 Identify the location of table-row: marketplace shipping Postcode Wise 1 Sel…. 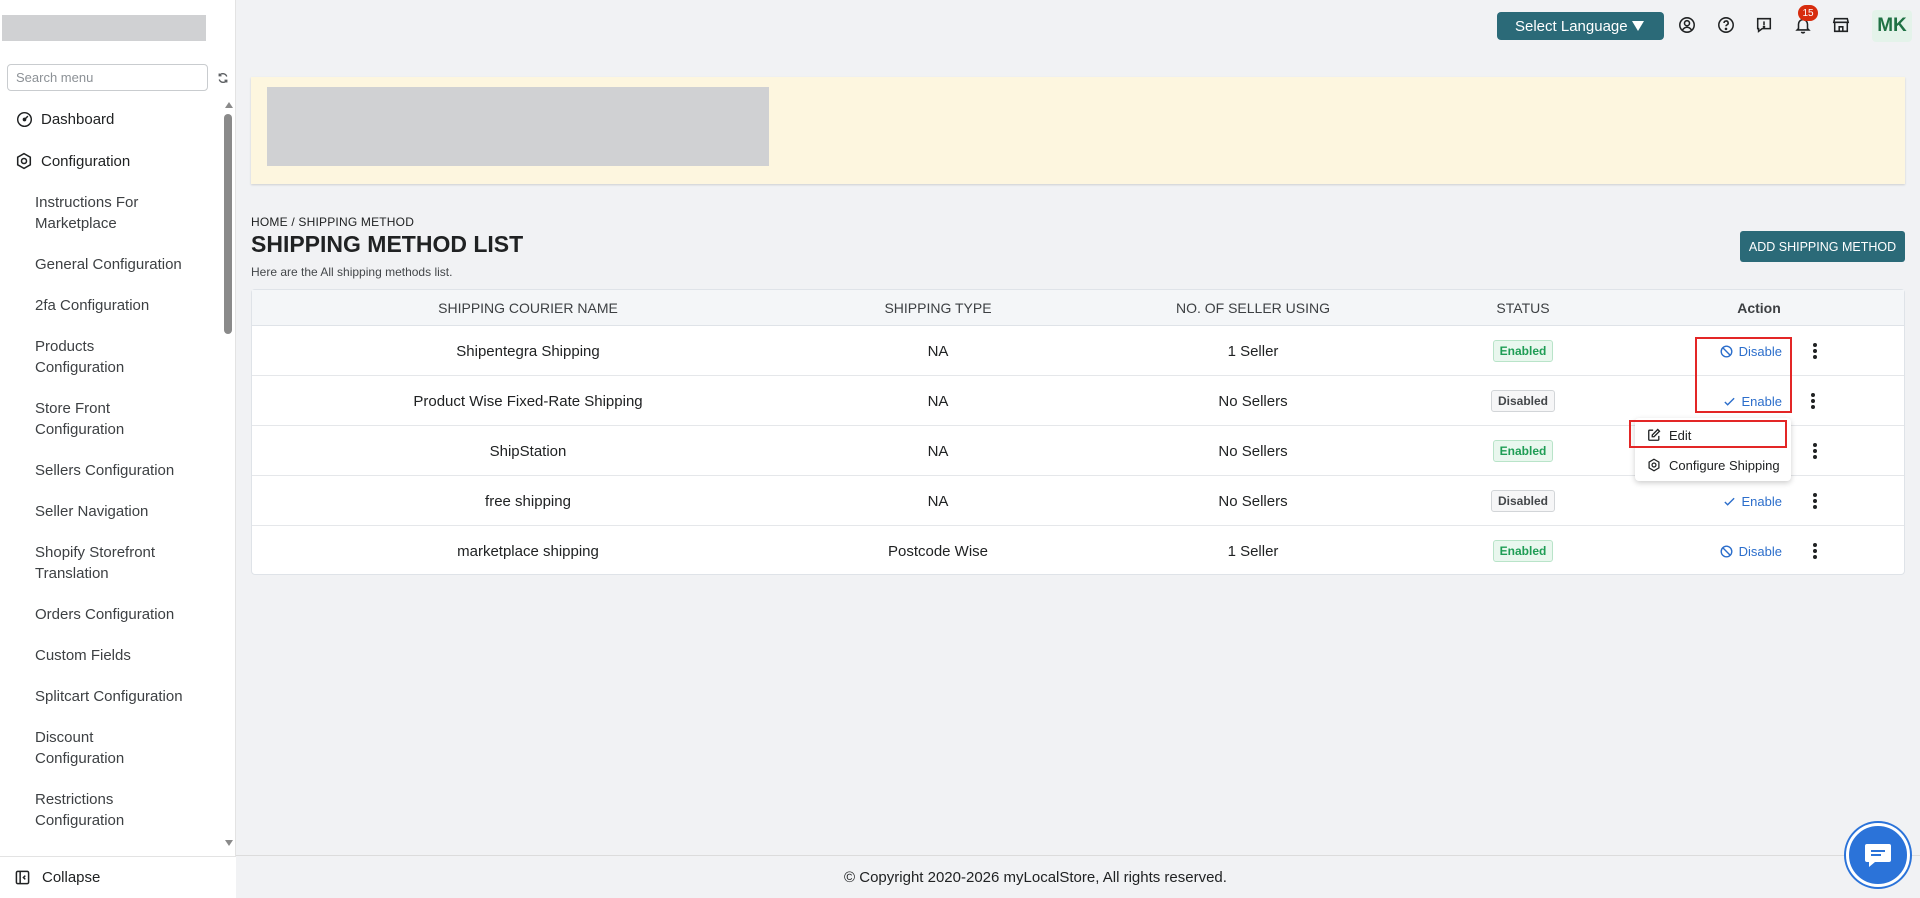
(1078, 551).